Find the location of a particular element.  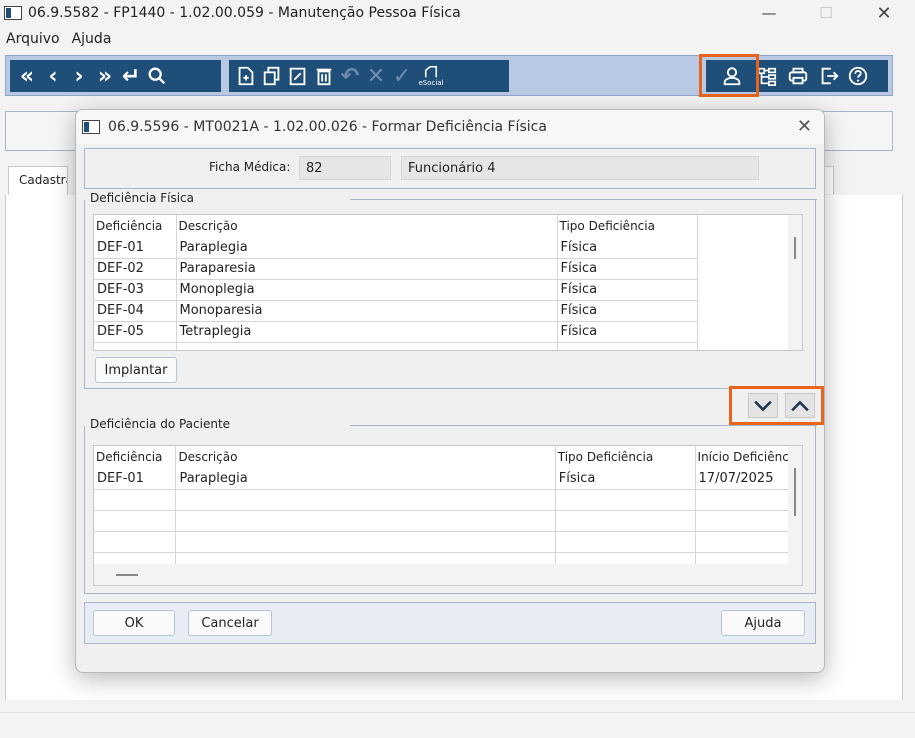

move-down-button is located at coordinates (763, 405).